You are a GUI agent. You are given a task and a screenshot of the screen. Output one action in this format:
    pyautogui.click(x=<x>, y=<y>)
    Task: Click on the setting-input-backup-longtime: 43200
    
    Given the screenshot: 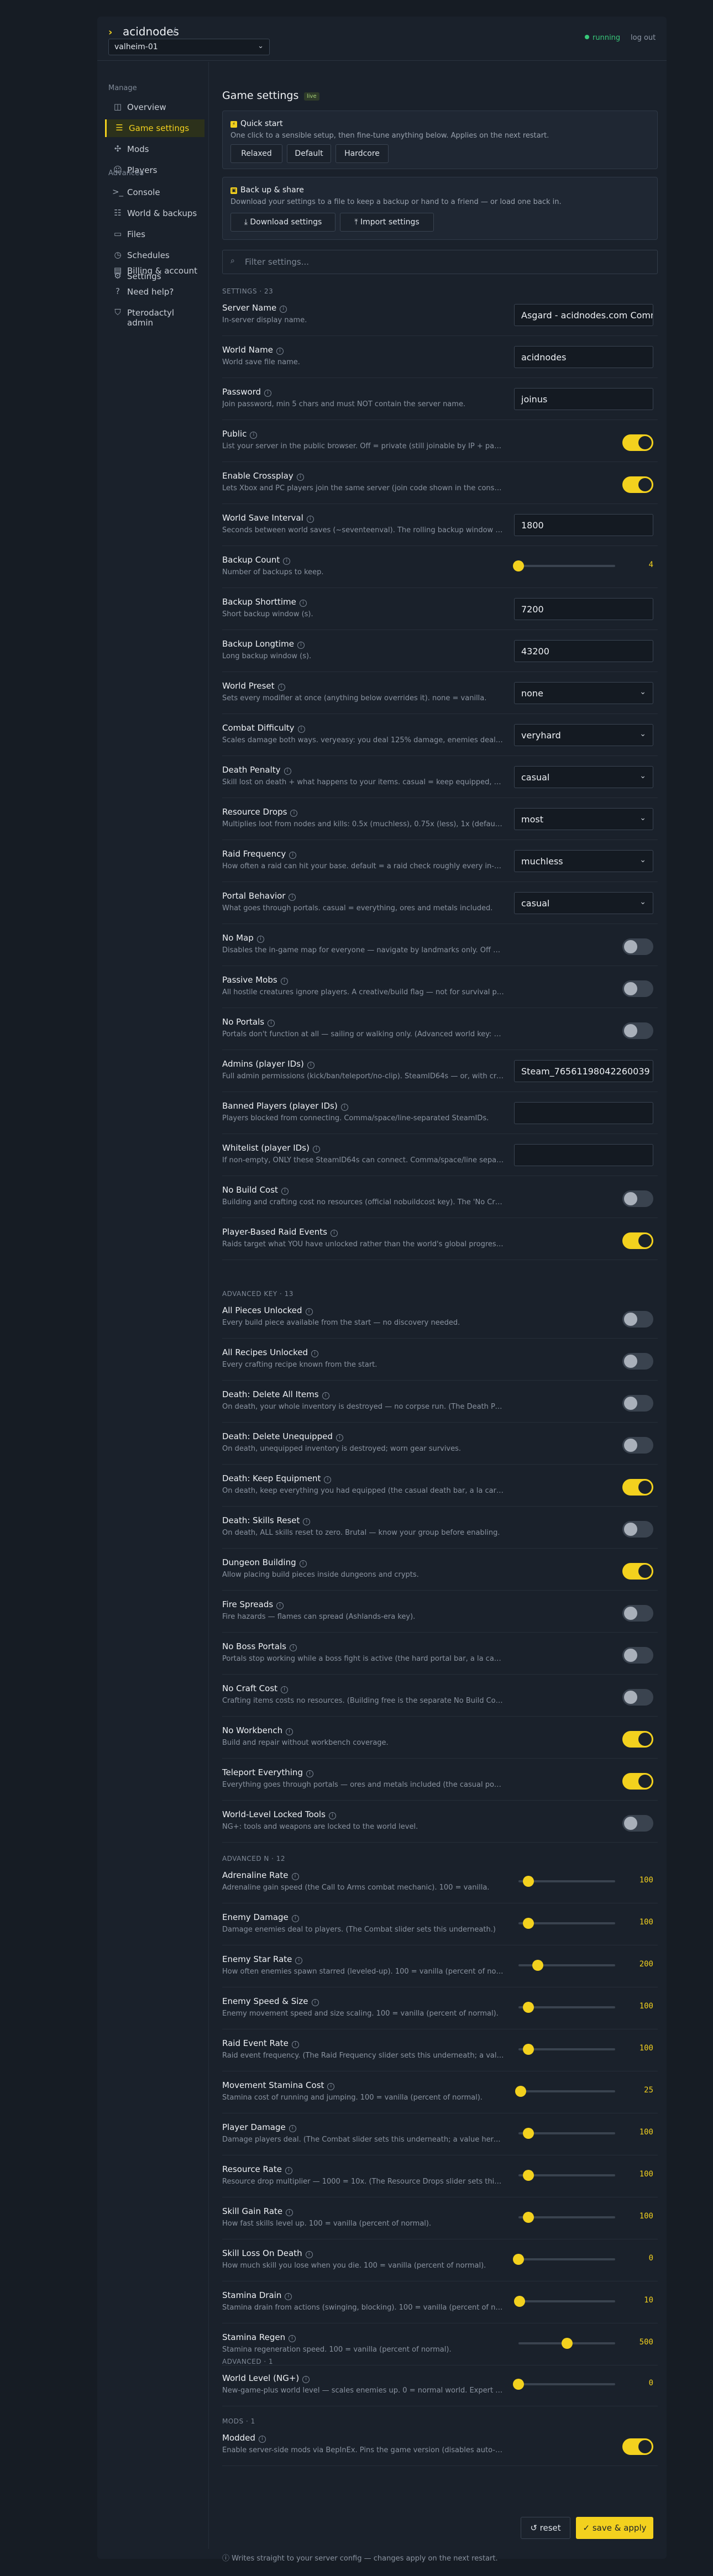 What is the action you would take?
    pyautogui.click(x=583, y=651)
    